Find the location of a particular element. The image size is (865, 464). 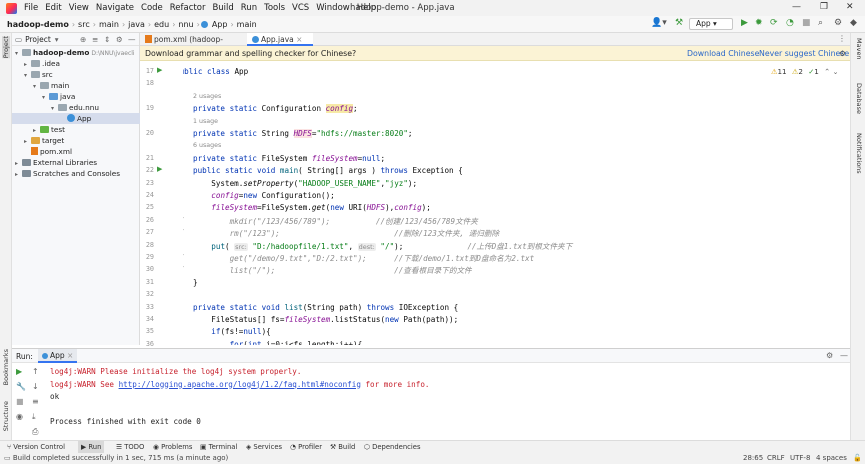

menu-file: File is located at coordinates (31, 8).